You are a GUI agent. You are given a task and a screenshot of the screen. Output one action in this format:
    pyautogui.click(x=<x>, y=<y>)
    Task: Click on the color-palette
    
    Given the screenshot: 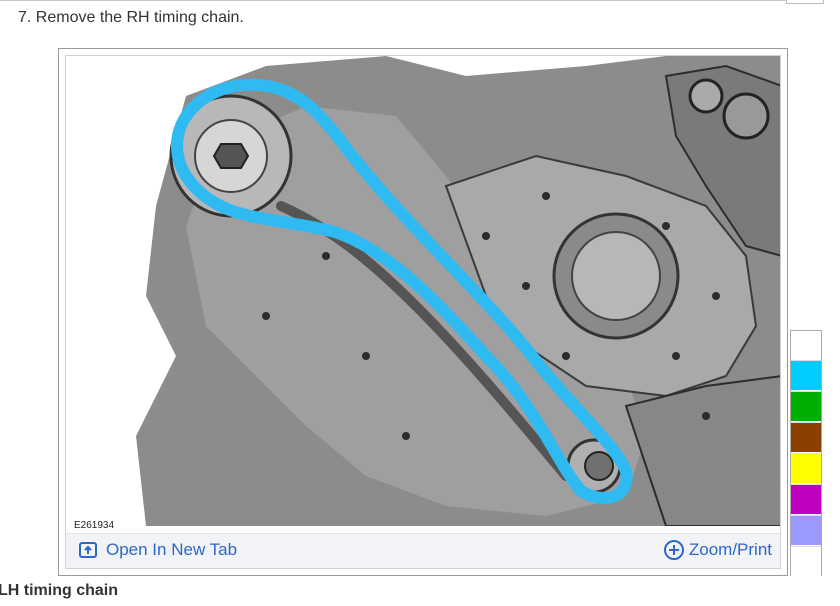 What is the action you would take?
    pyautogui.click(x=806, y=453)
    